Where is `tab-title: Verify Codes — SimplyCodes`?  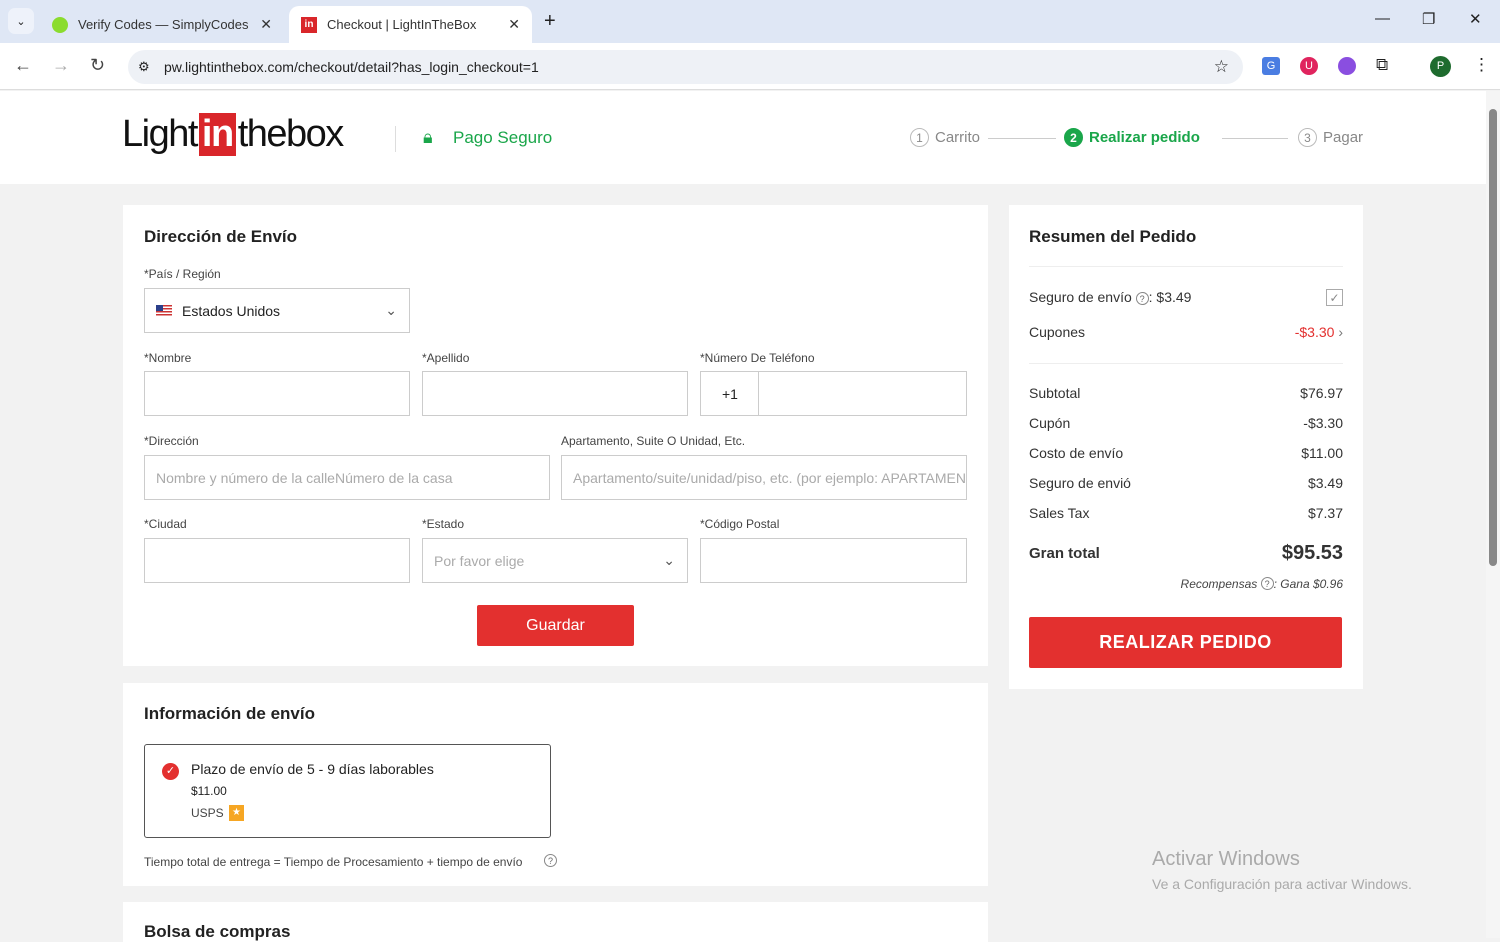
tab-title: Verify Codes — SimplyCodes is located at coordinates (163, 24).